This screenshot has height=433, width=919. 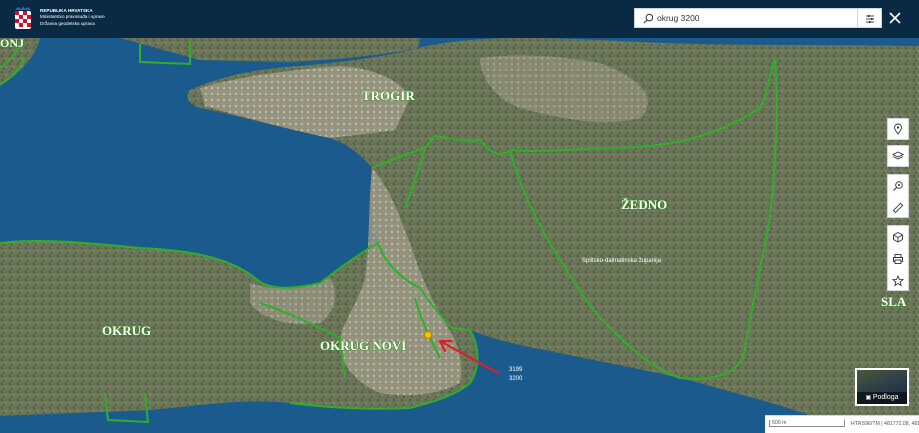 I want to click on close-icon, so click(x=895, y=18).